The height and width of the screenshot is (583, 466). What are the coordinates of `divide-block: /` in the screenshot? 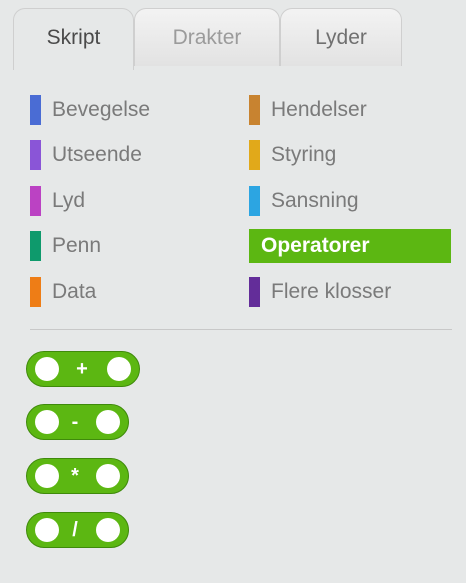 It's located at (77, 530).